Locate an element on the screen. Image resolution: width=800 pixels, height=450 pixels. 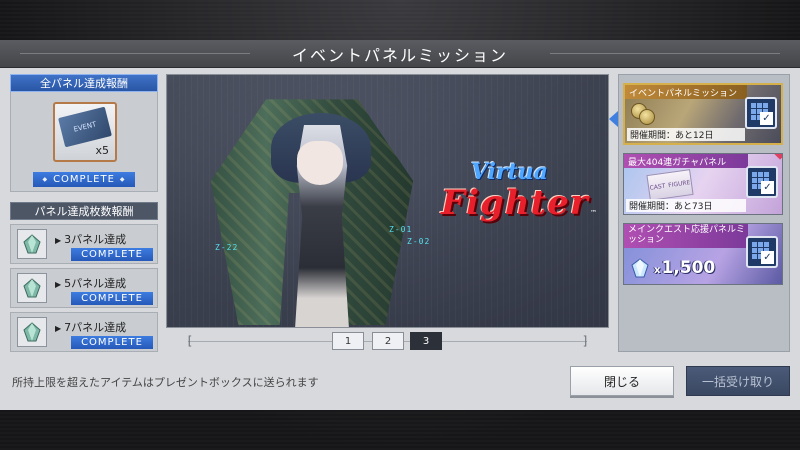
row-label: 5パネル達成 is located at coordinates (95, 283).